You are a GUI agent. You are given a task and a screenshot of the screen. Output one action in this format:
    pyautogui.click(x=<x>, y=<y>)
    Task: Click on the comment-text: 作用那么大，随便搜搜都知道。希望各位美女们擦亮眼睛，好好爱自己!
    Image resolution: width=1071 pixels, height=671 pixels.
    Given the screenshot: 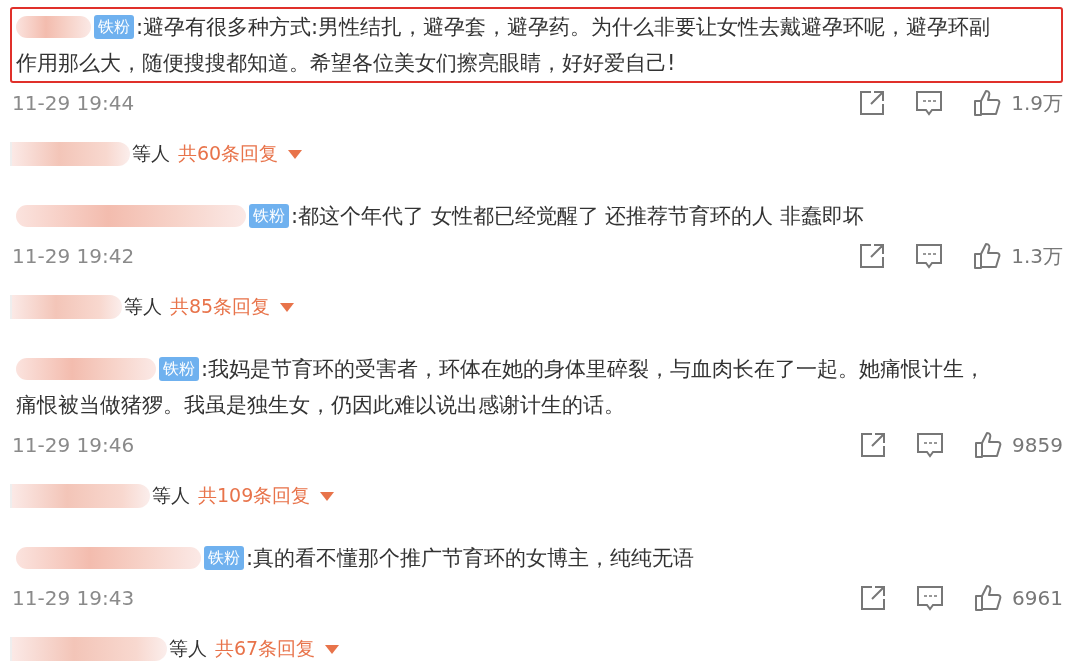 What is the action you would take?
    pyautogui.click(x=346, y=63)
    